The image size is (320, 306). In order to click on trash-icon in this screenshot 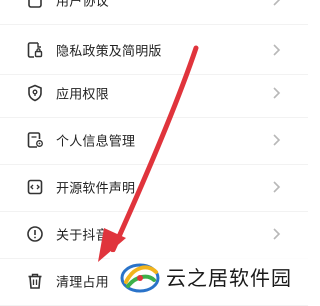, I will do `click(35, 281)`.